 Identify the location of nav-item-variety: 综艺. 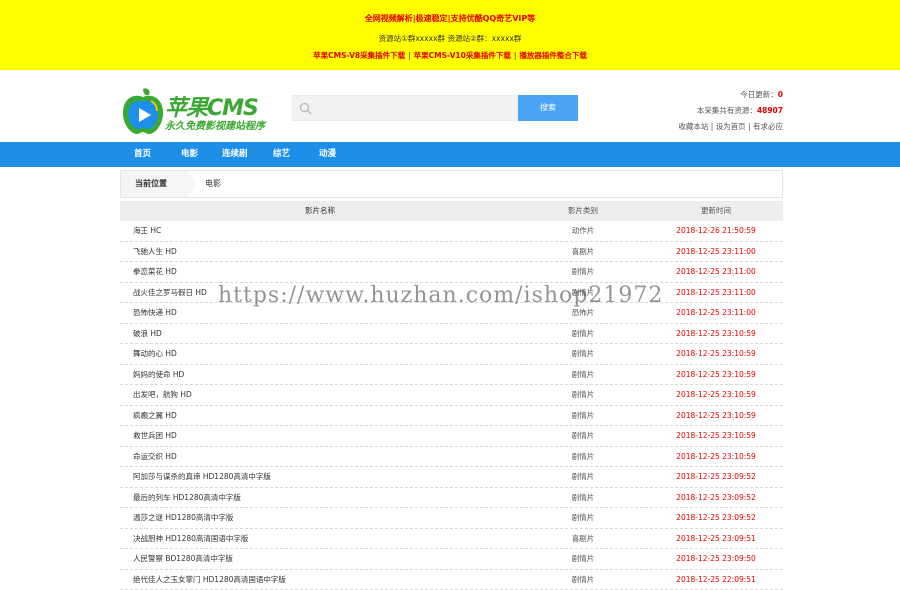
(281, 154).